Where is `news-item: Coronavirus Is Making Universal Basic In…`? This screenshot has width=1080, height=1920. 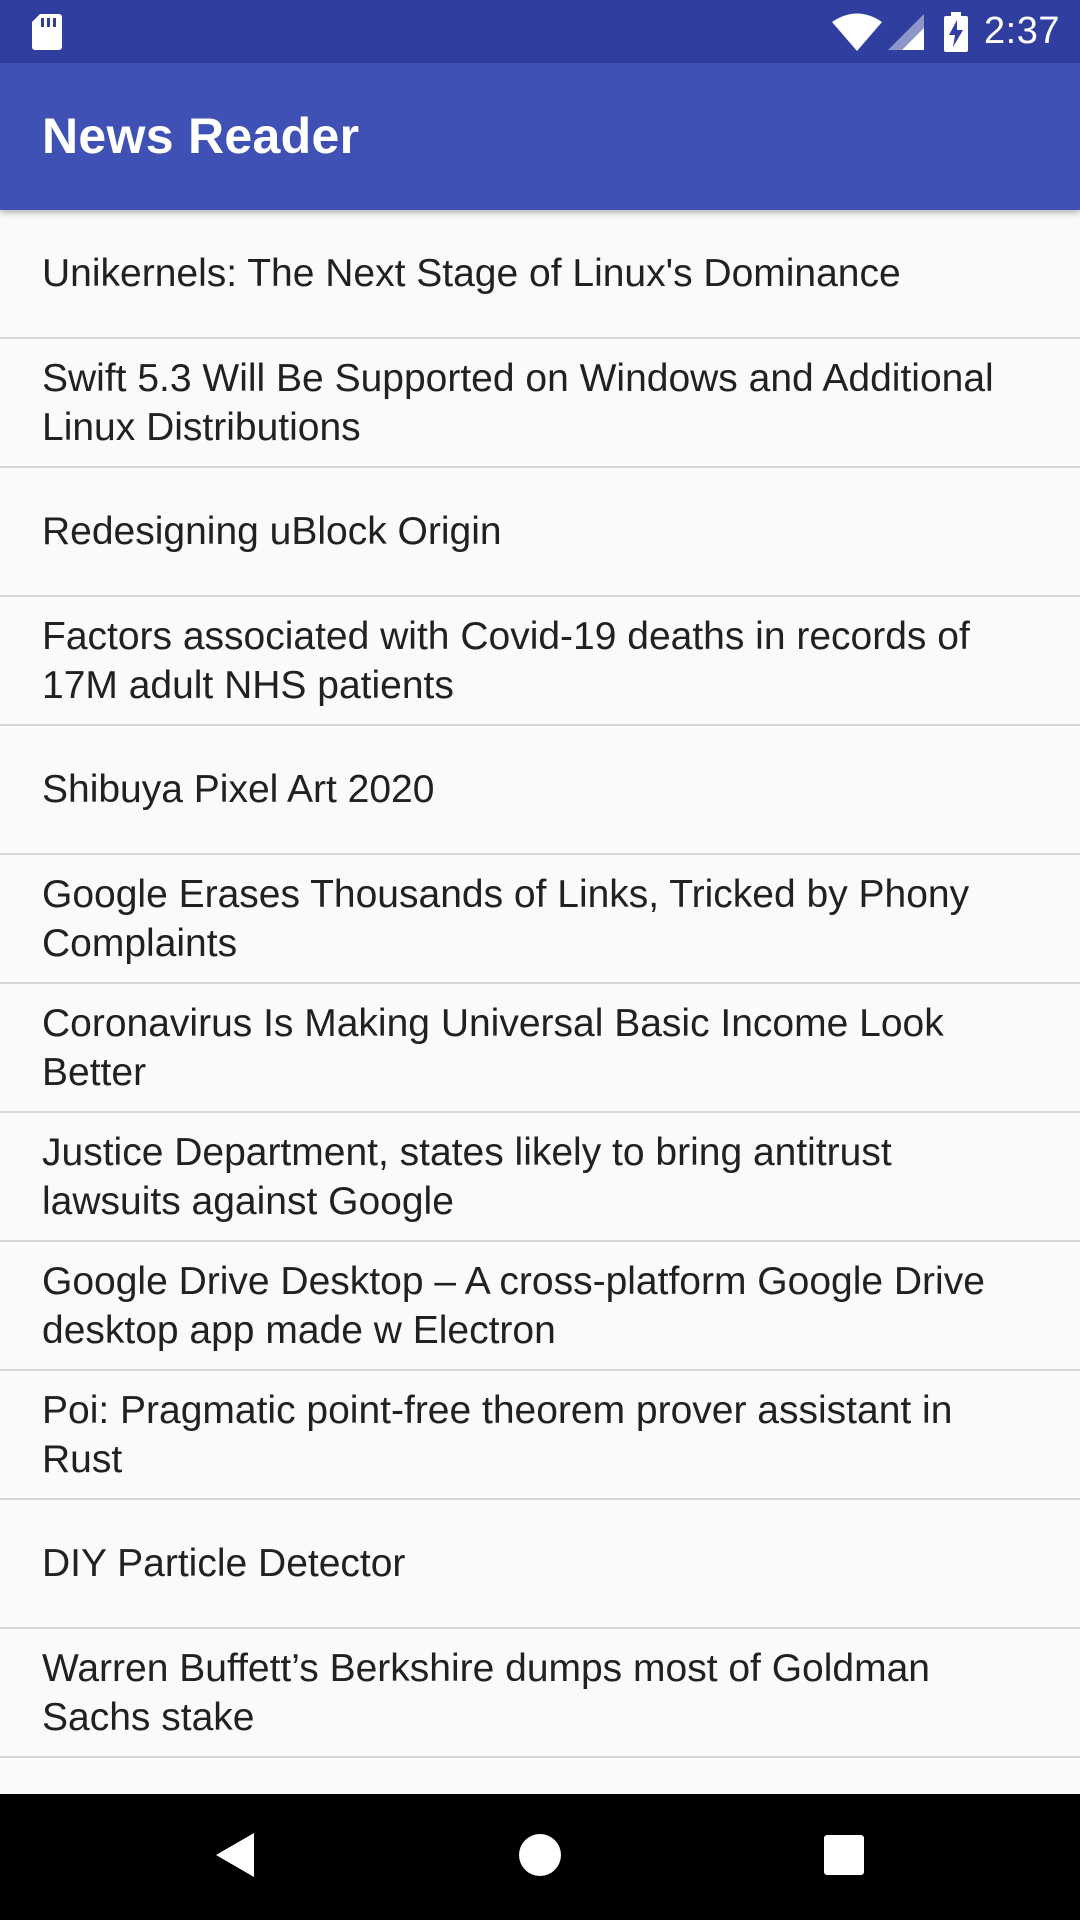
news-item: Coronavirus Is Making Universal Basic In… is located at coordinates (540, 1048).